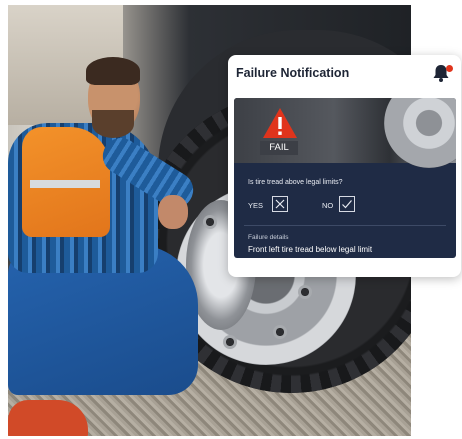  I want to click on mechanic-hair, so click(113, 71).